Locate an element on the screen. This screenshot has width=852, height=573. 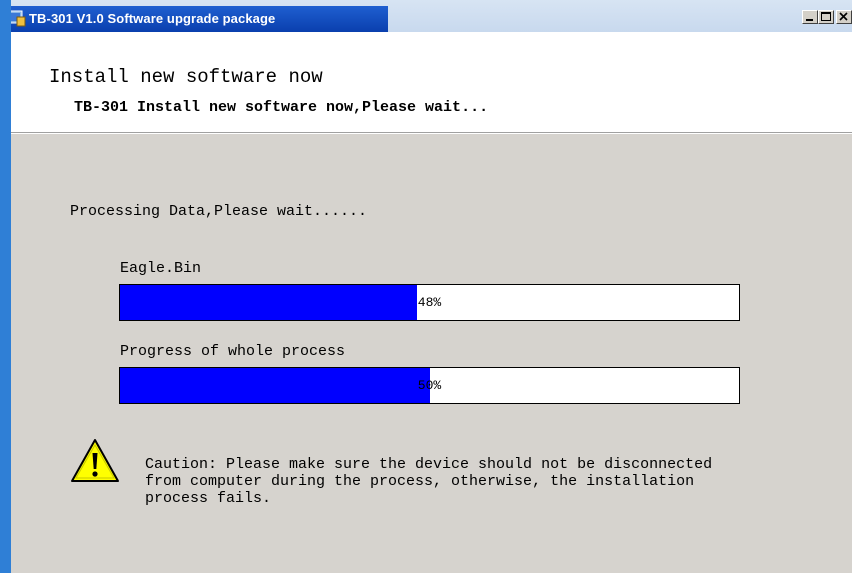
maximize-button is located at coordinates (826, 17).